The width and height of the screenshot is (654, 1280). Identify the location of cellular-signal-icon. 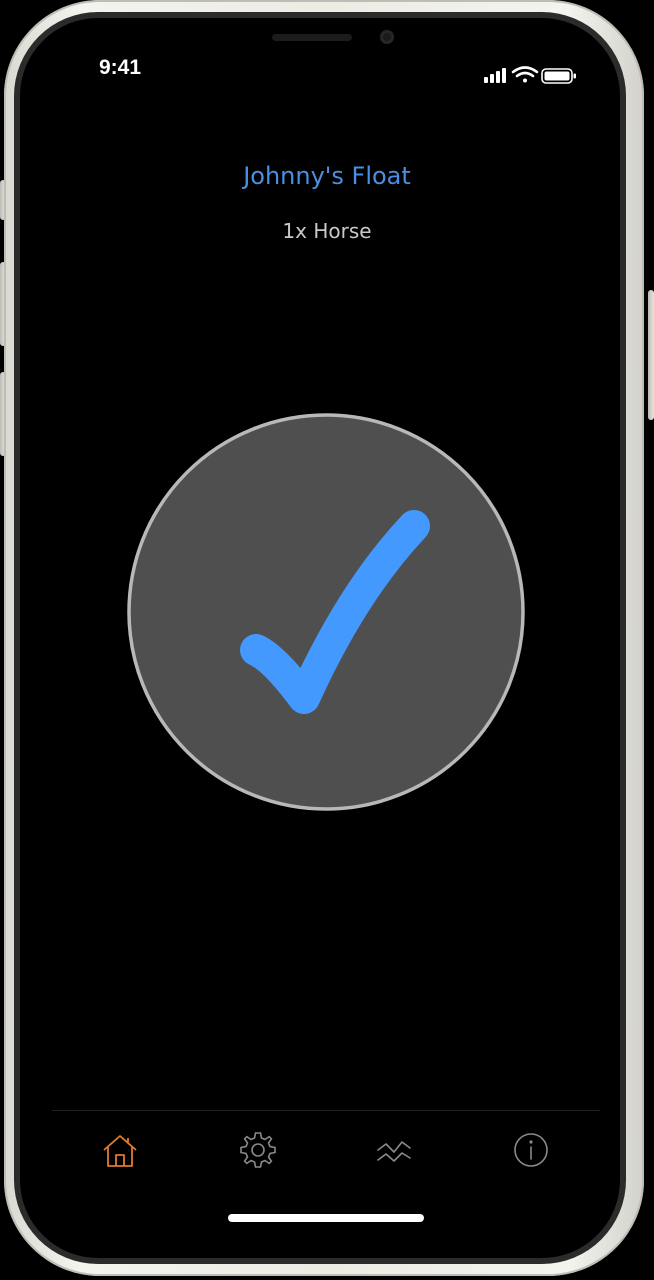
(495, 75).